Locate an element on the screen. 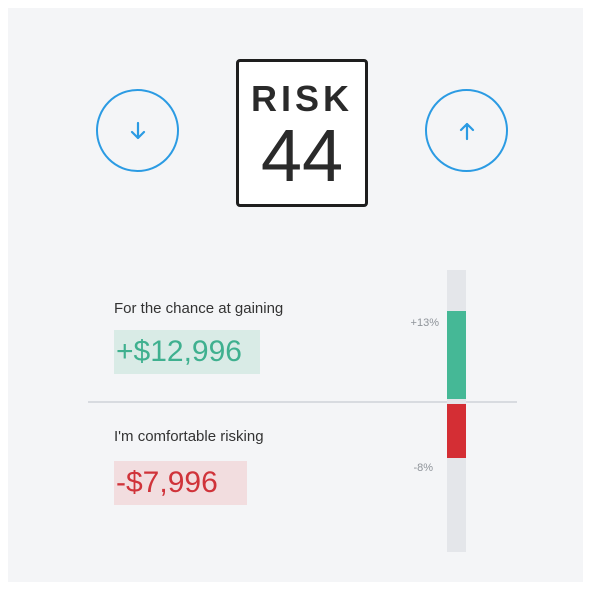 The height and width of the screenshot is (590, 591). arrow-up-icon is located at coordinates (466, 131).